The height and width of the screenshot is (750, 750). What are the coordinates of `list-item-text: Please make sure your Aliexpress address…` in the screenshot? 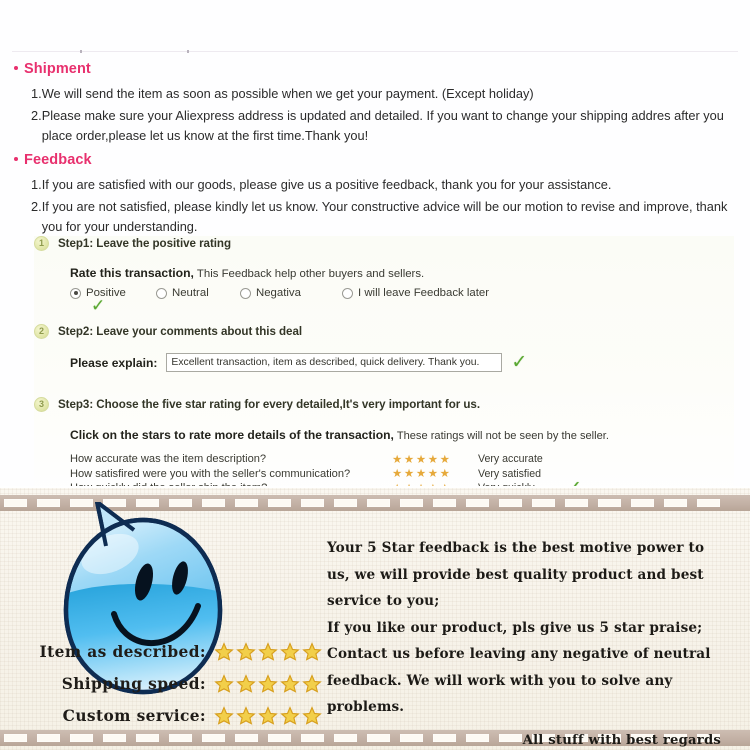 It's located at (382, 125).